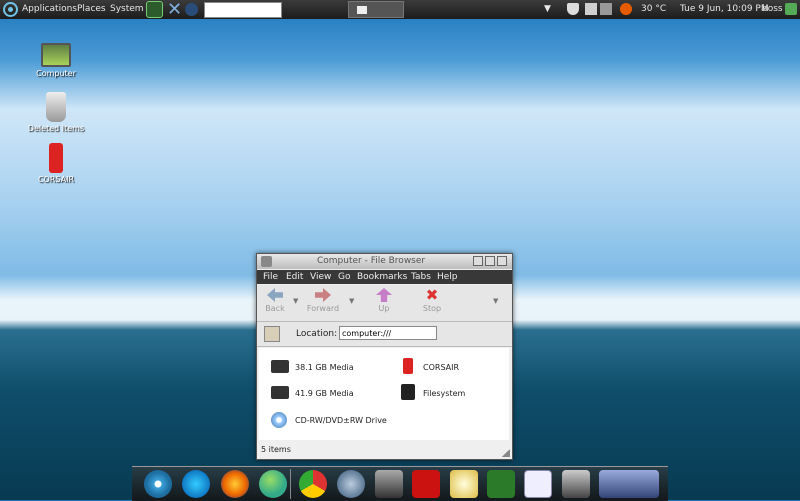 The height and width of the screenshot is (501, 800). What do you see at coordinates (432, 308) in the screenshot?
I see `stop-label: Stop` at bounding box center [432, 308].